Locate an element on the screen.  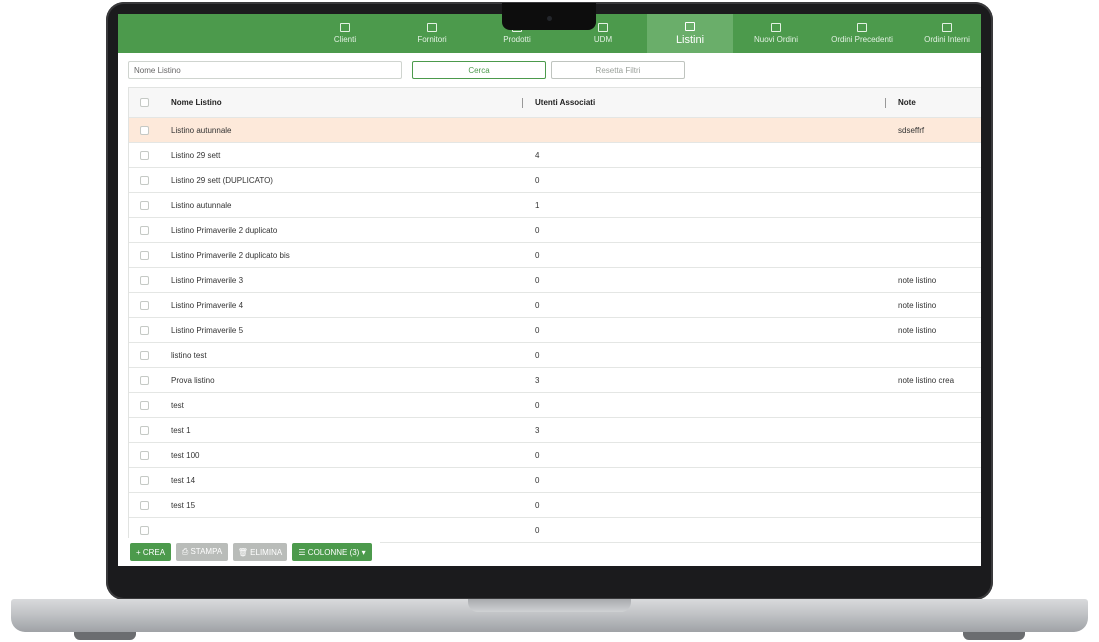
cell-name: Listino Primaverile 4 is located at coordinates (207, 305).